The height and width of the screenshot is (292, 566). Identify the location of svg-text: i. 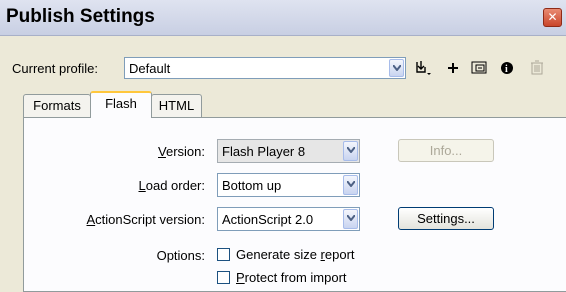
(506, 69).